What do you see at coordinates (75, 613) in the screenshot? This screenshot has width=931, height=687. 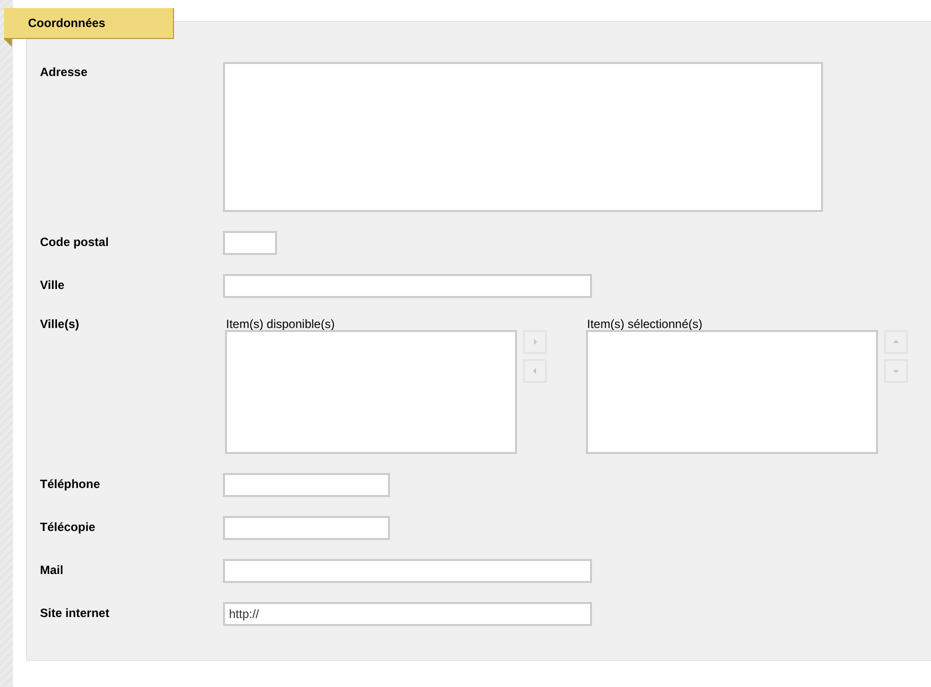 I see `field-label: Site internet` at bounding box center [75, 613].